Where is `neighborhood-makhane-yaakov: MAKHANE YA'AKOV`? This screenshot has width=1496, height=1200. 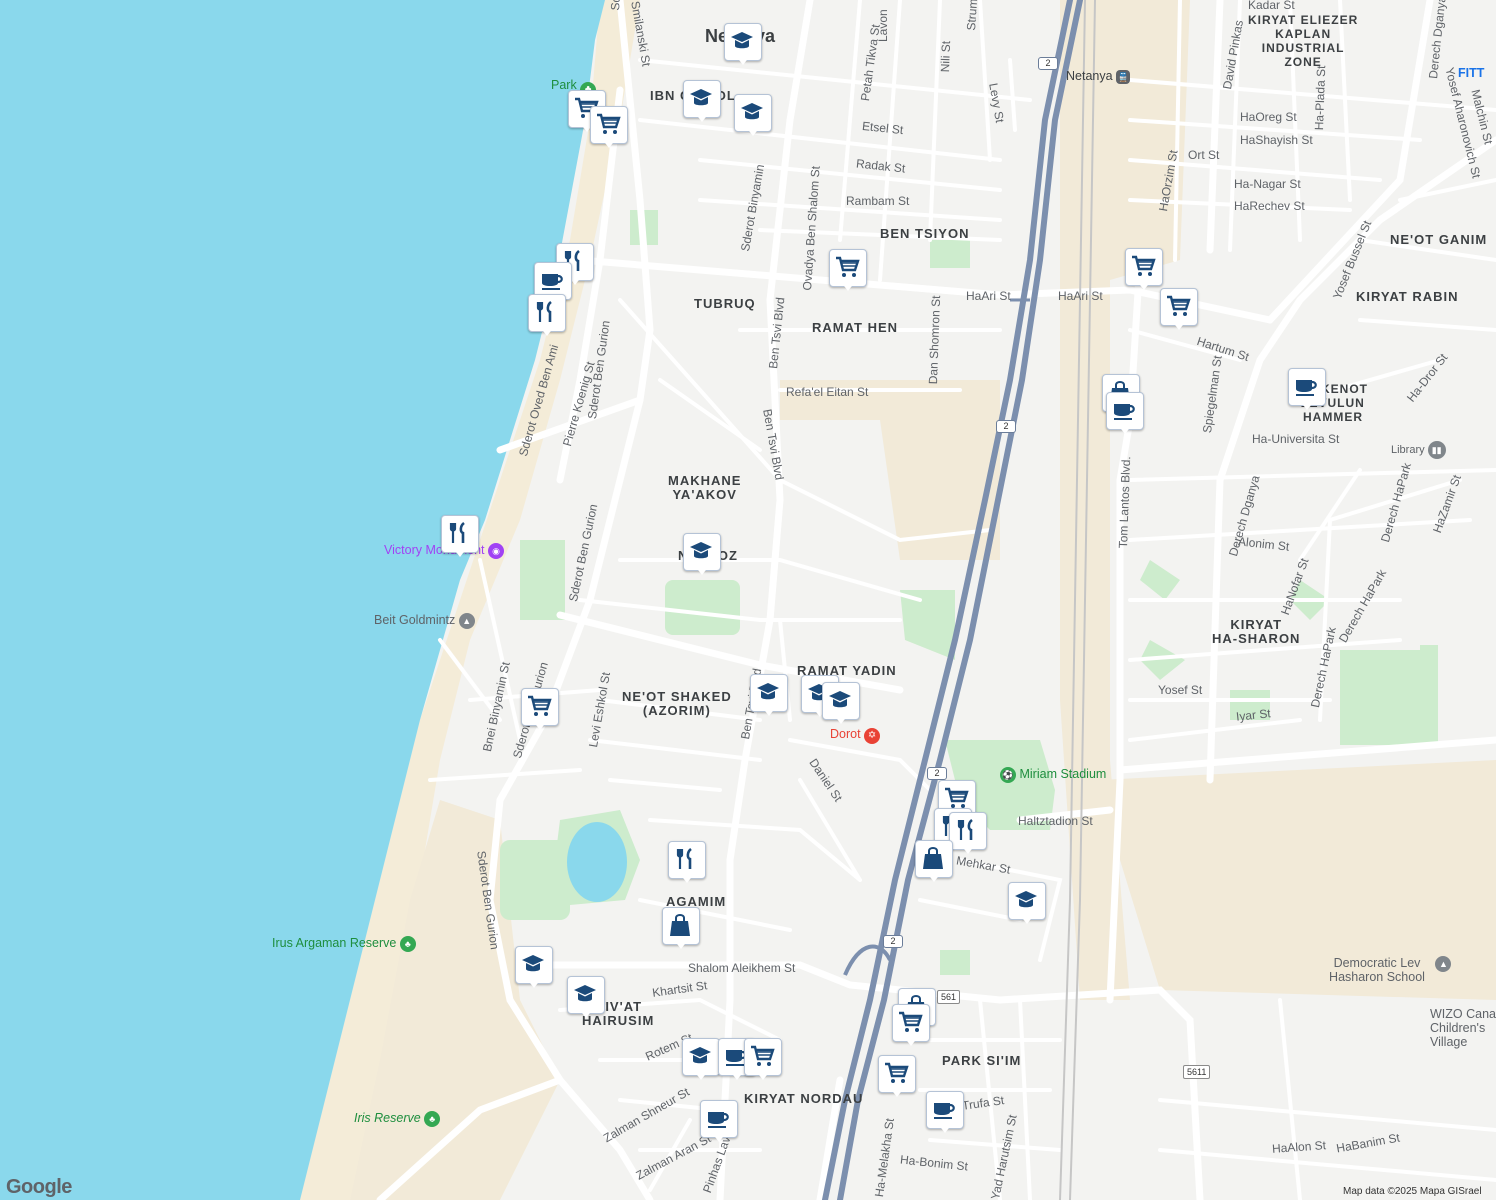 neighborhood-makhane-yaakov: MAKHANE YA'AKOV is located at coordinates (704, 488).